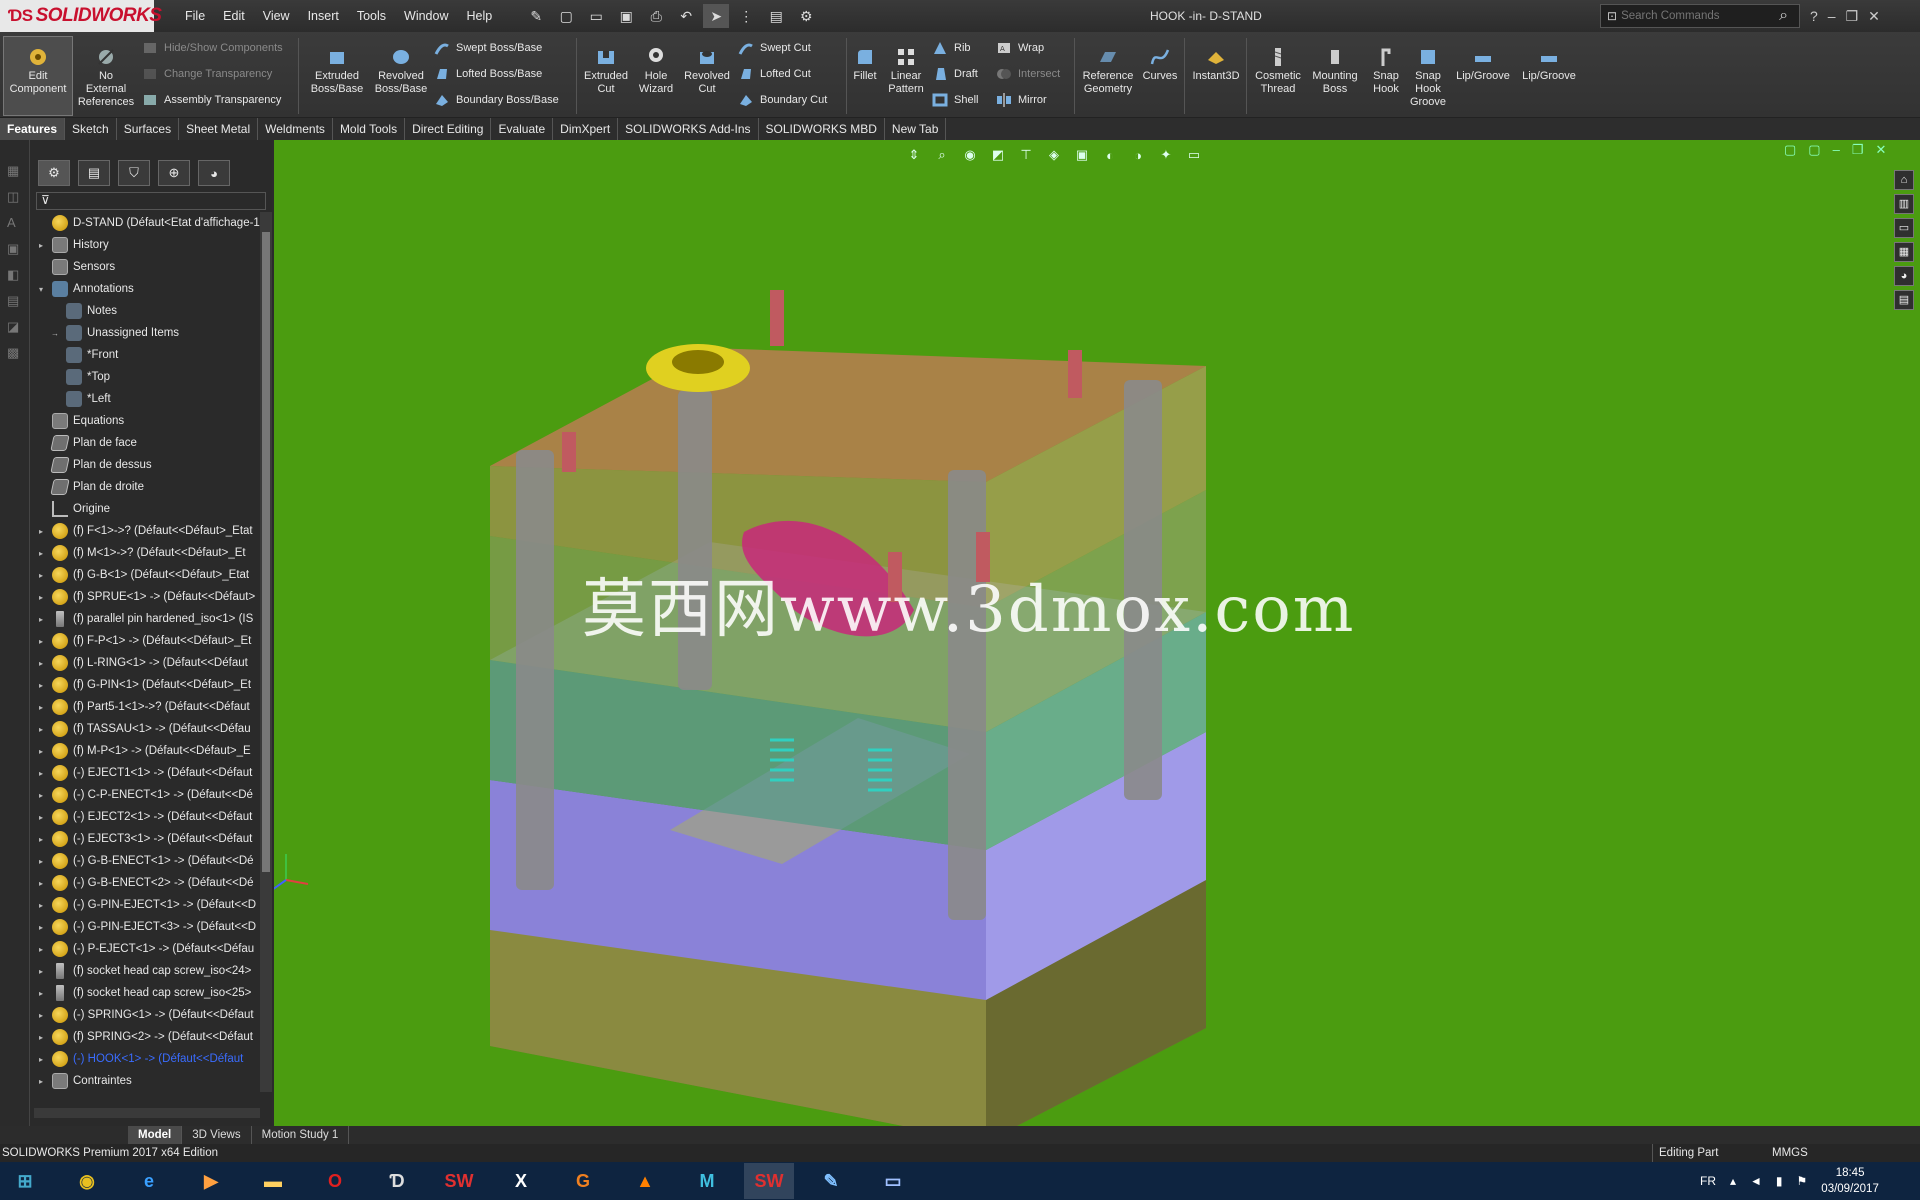  Describe the element at coordinates (18, 197) in the screenshot. I see `smart-dimension-icon: ◫` at that location.